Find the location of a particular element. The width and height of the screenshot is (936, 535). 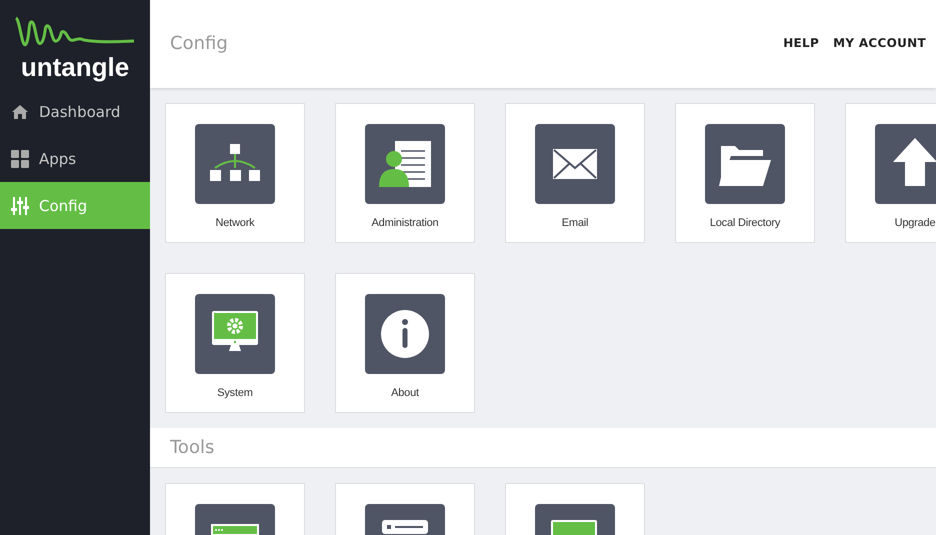

header-link: MY ACCOUNT is located at coordinates (879, 43).